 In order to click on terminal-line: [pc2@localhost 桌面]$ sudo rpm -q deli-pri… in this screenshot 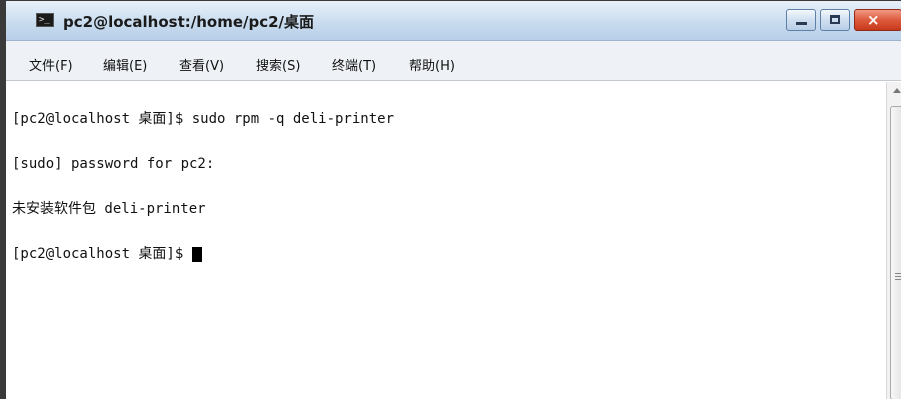, I will do `click(203, 119)`.